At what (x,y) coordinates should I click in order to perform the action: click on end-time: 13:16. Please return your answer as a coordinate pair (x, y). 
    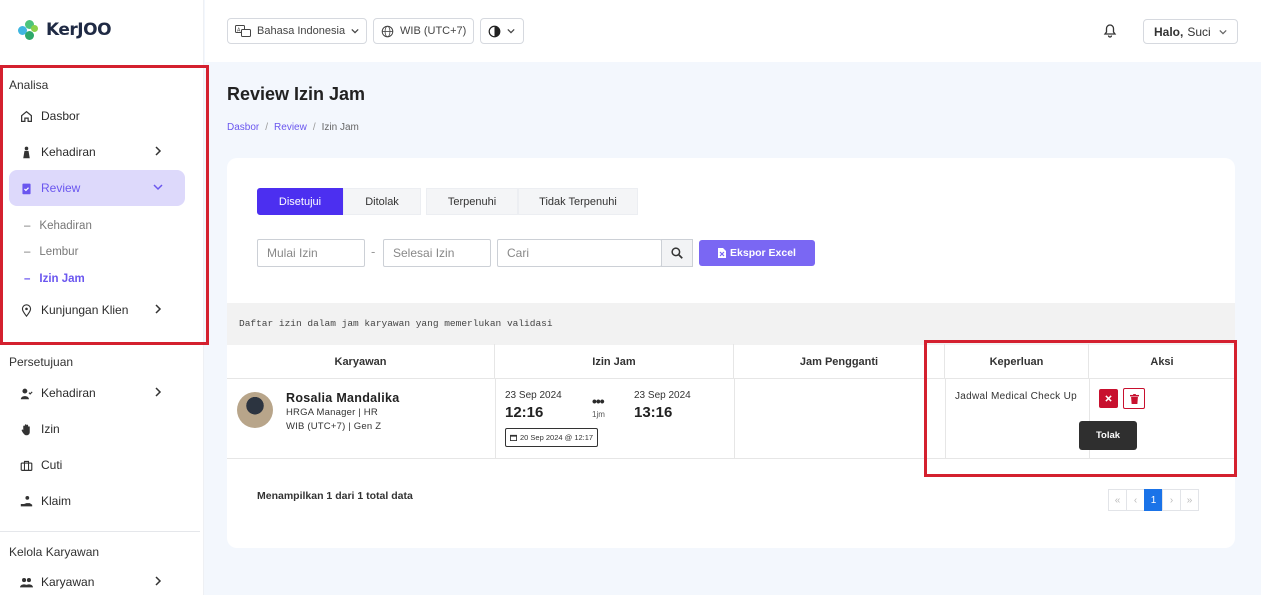
    Looking at the image, I should click on (653, 412).